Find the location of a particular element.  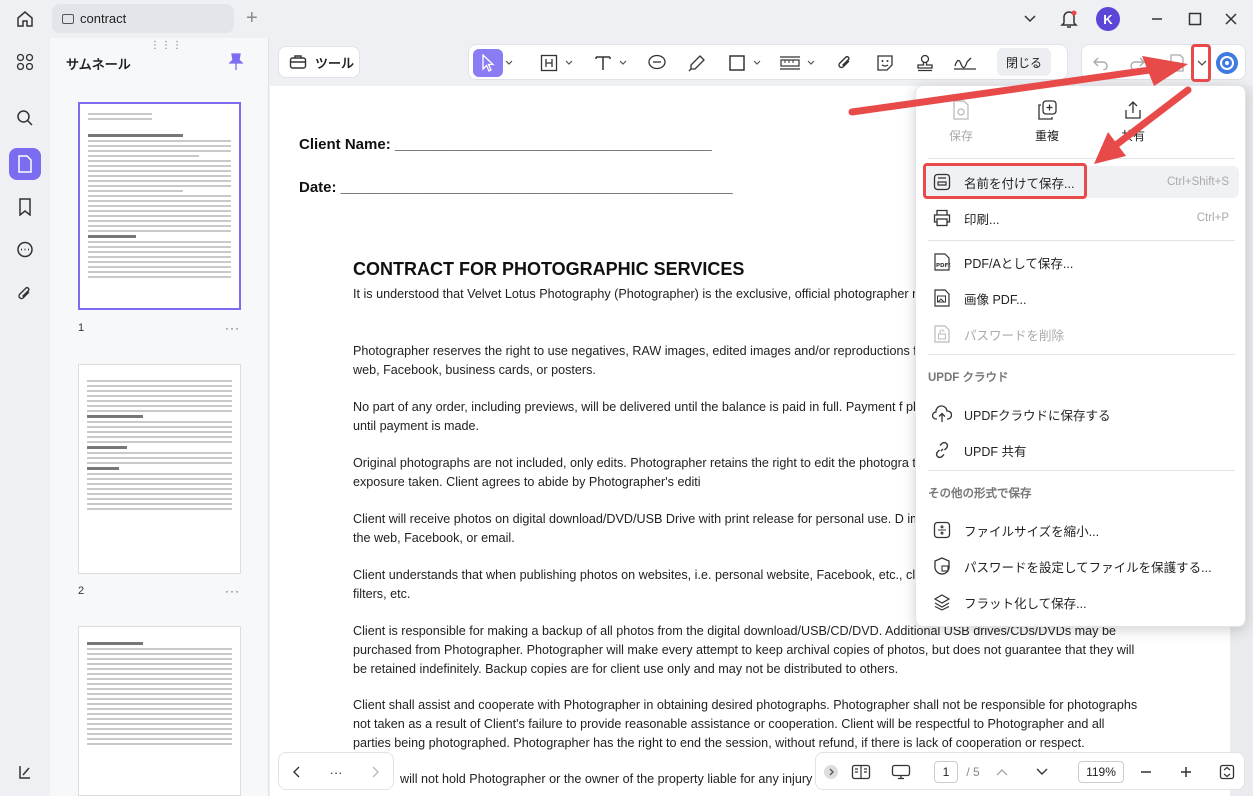

contract-title: CONTRACT FOR PHOTOGRAPHIC SERVICES is located at coordinates (549, 269).